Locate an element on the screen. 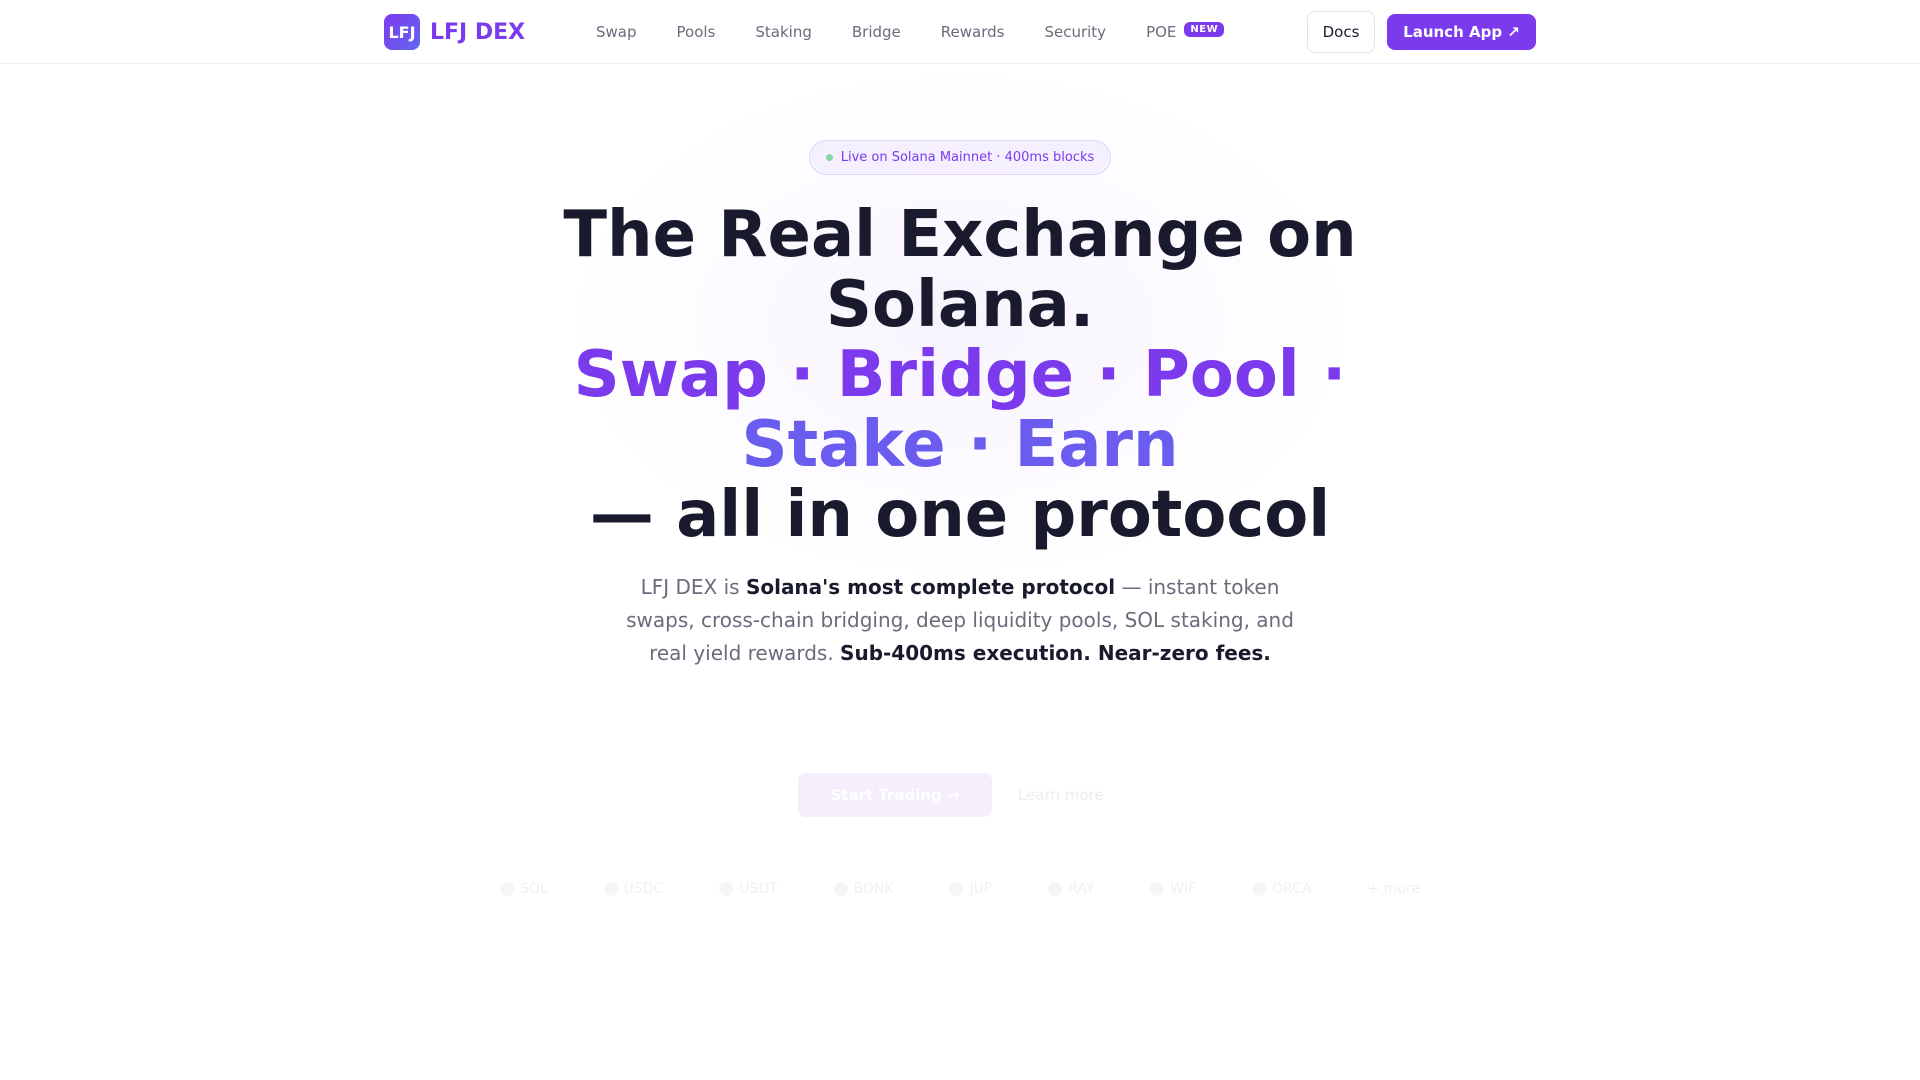 The image size is (1920, 1080). start-trading-button: Start Trading → is located at coordinates (895, 795).